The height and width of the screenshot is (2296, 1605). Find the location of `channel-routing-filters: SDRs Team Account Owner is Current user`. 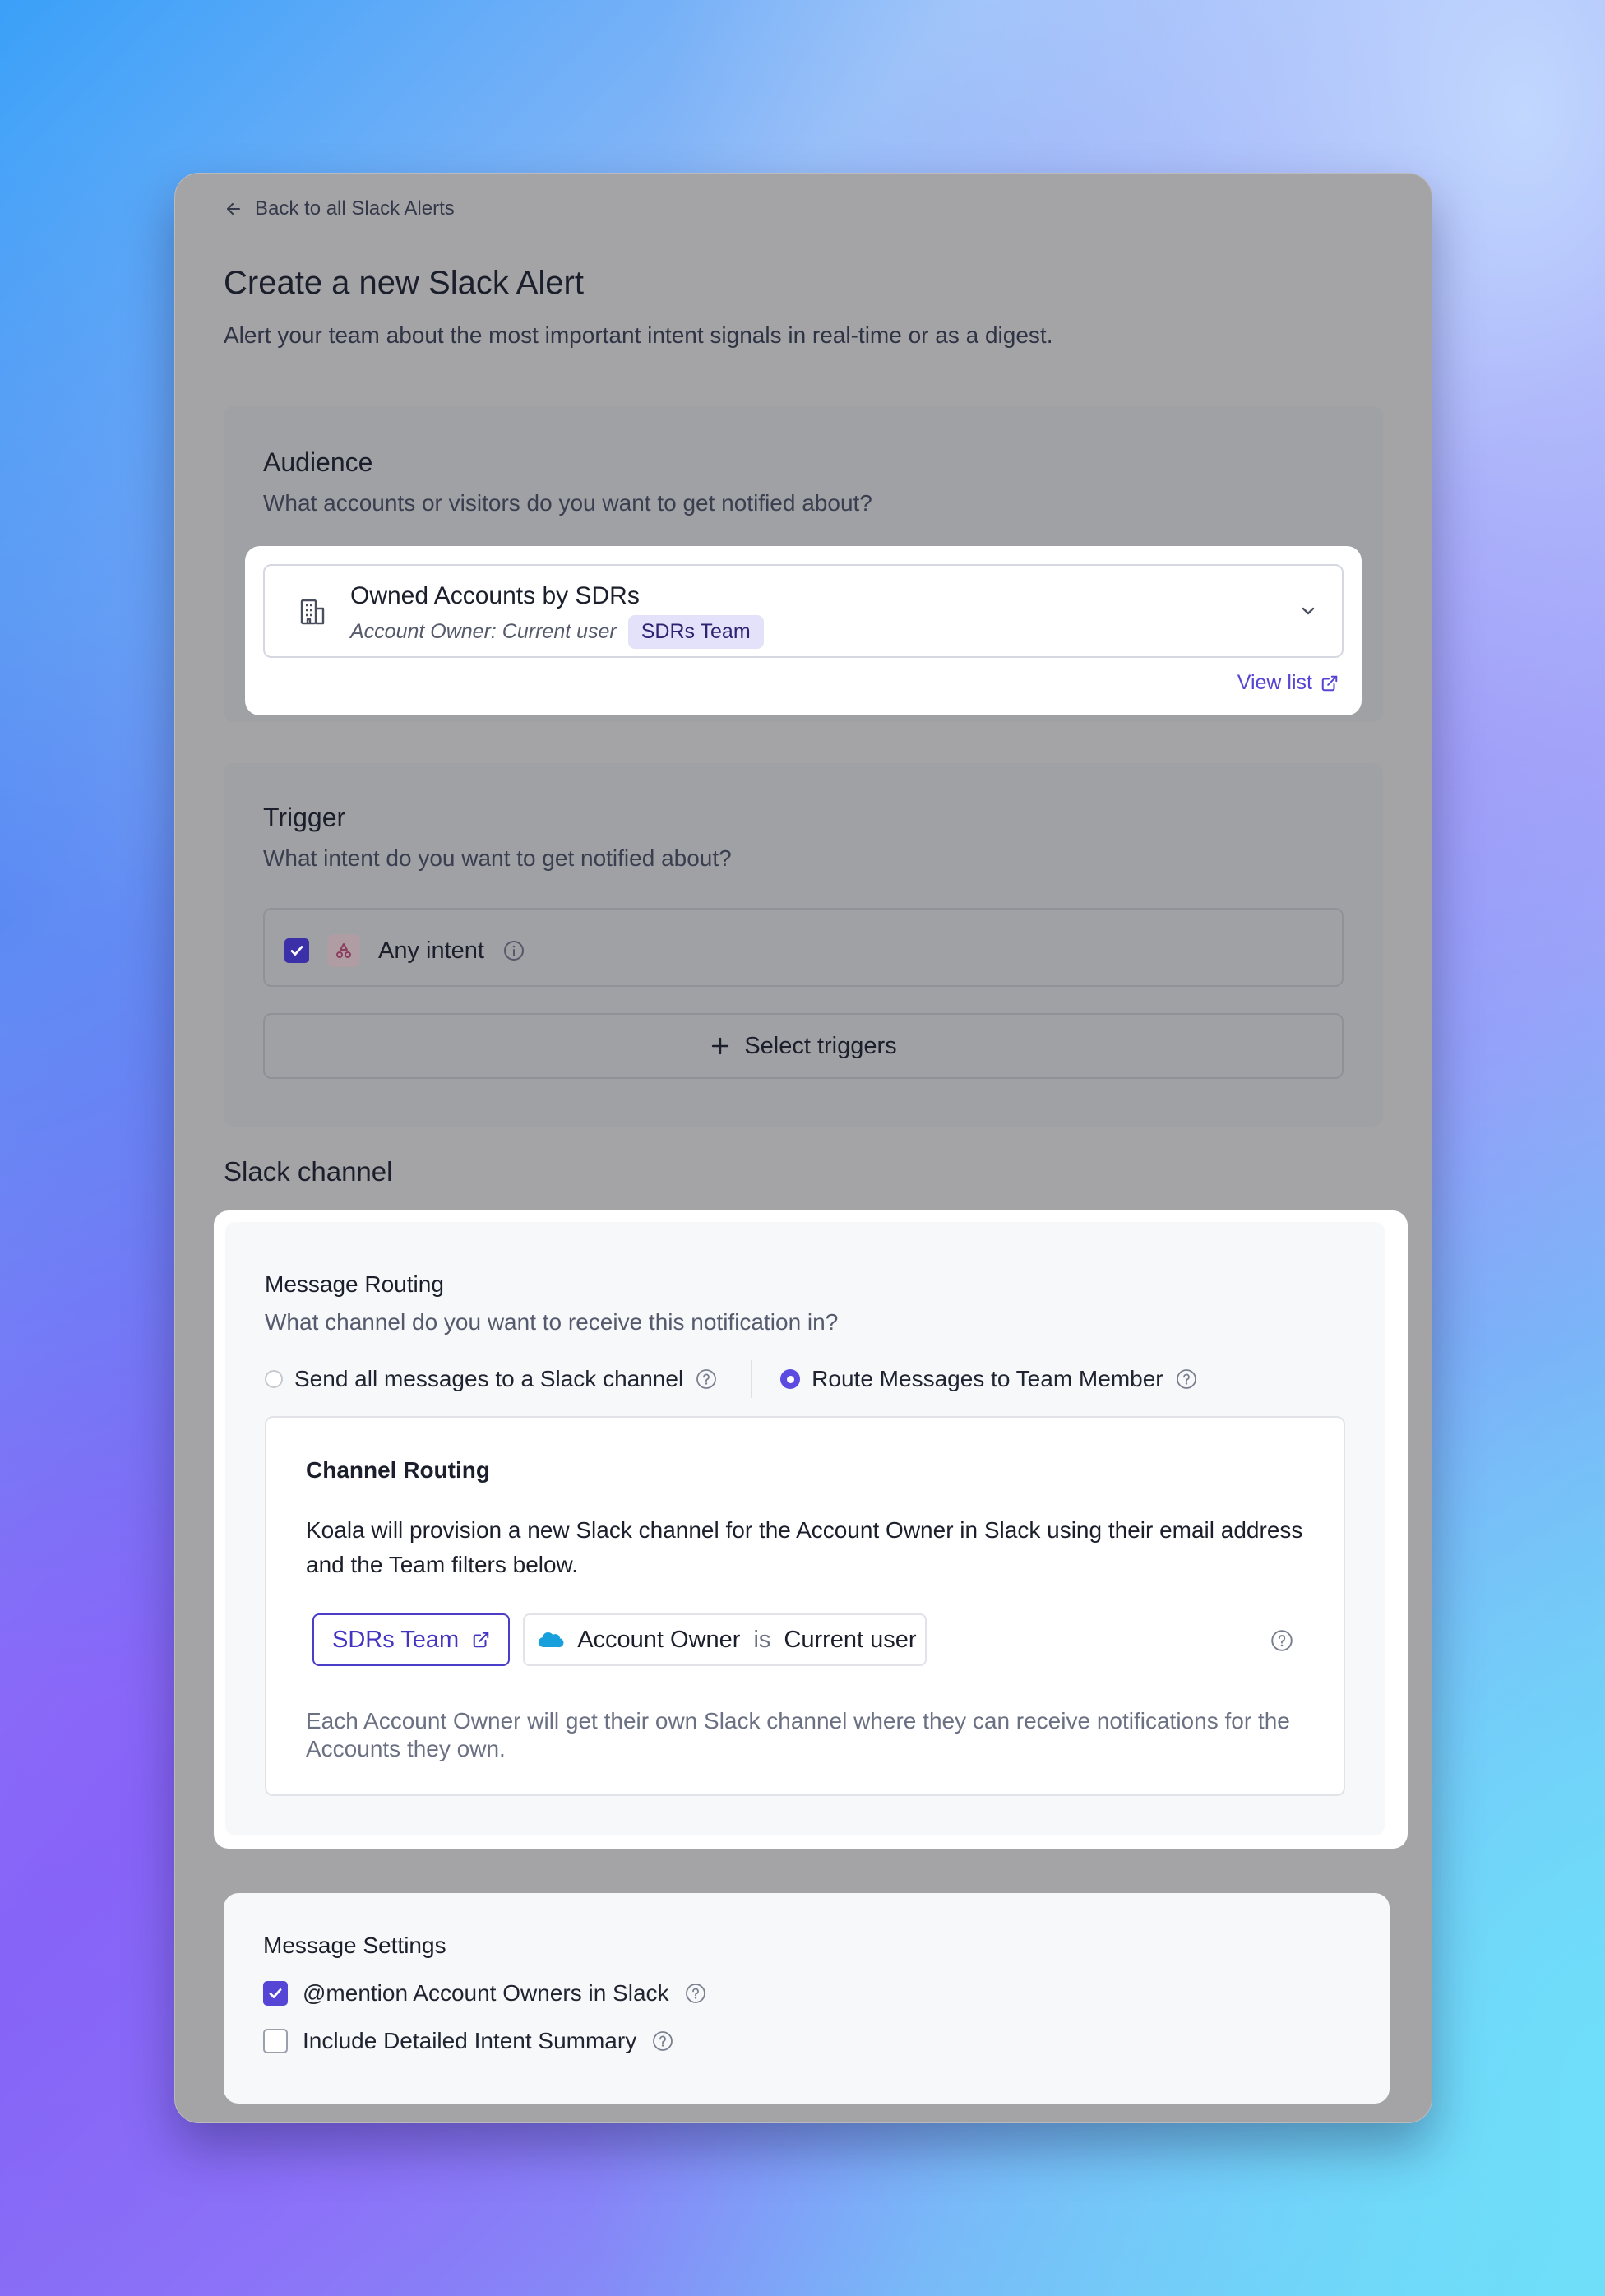

channel-routing-filters: SDRs Team Account Owner is Current user is located at coordinates (619, 1640).